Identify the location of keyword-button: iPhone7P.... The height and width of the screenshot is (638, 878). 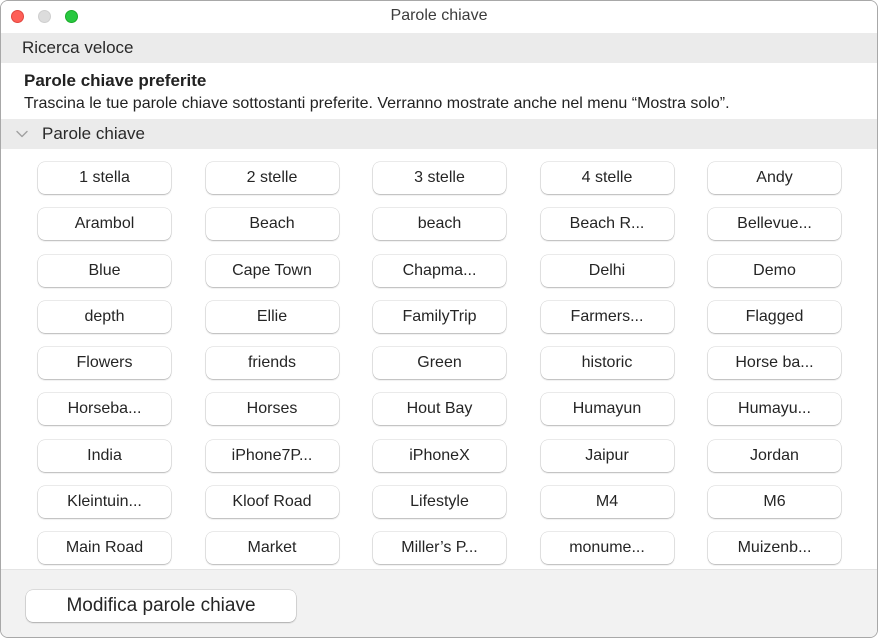
(272, 455).